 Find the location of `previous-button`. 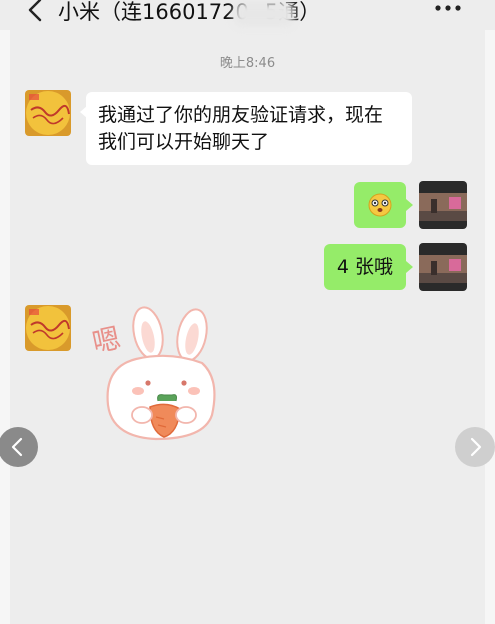

previous-button is located at coordinates (19, 447).